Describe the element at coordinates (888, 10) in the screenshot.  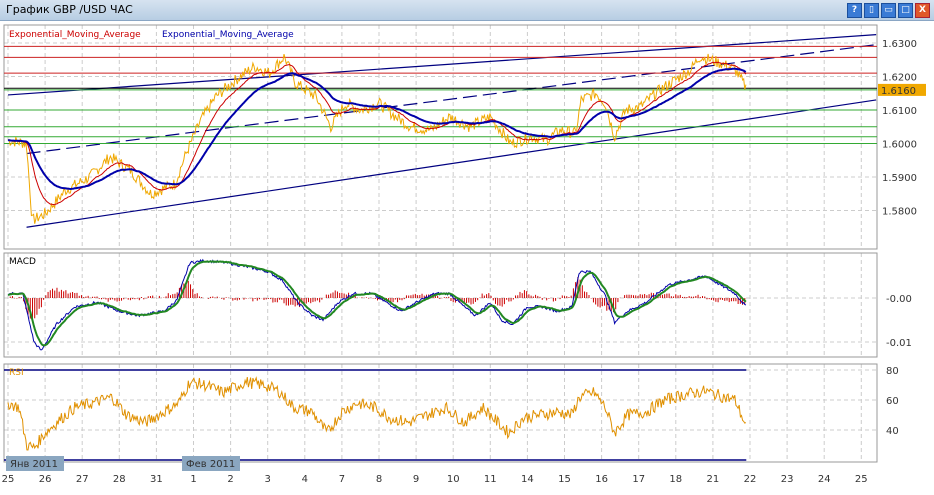
I see `minimize-button: ▭` at that location.